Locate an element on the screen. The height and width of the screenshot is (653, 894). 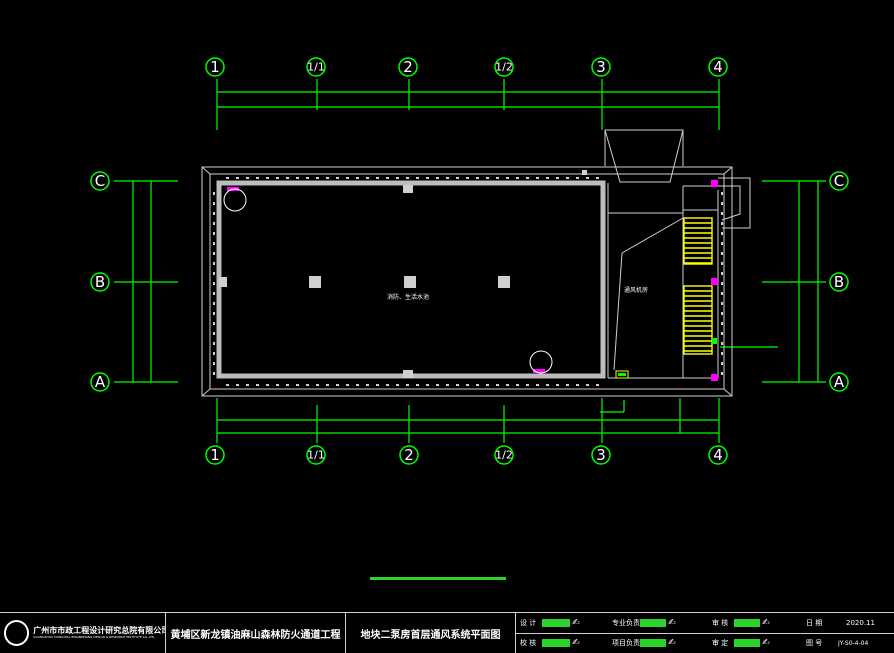
project-lead-signature: ✍ is located at coordinates (672, 643).